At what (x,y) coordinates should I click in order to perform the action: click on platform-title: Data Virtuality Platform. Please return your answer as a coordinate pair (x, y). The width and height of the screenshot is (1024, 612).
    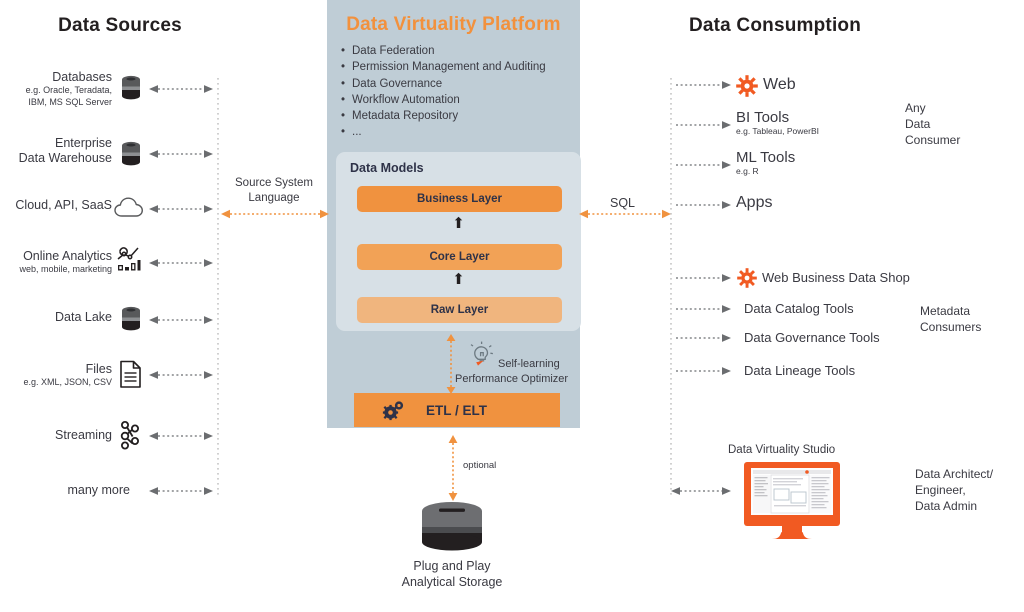
    Looking at the image, I should click on (453, 24).